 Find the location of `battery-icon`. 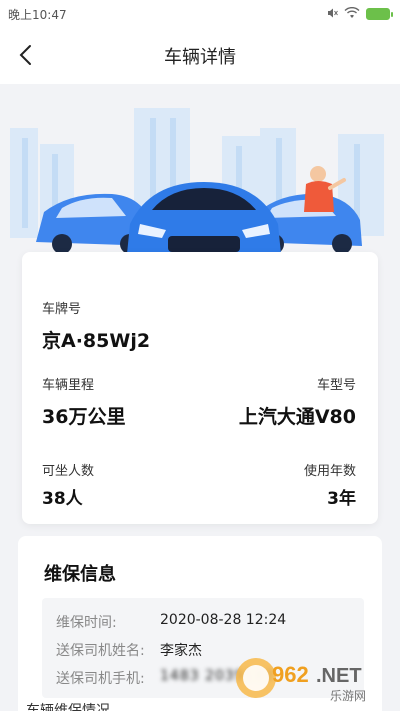

battery-icon is located at coordinates (379, 14).